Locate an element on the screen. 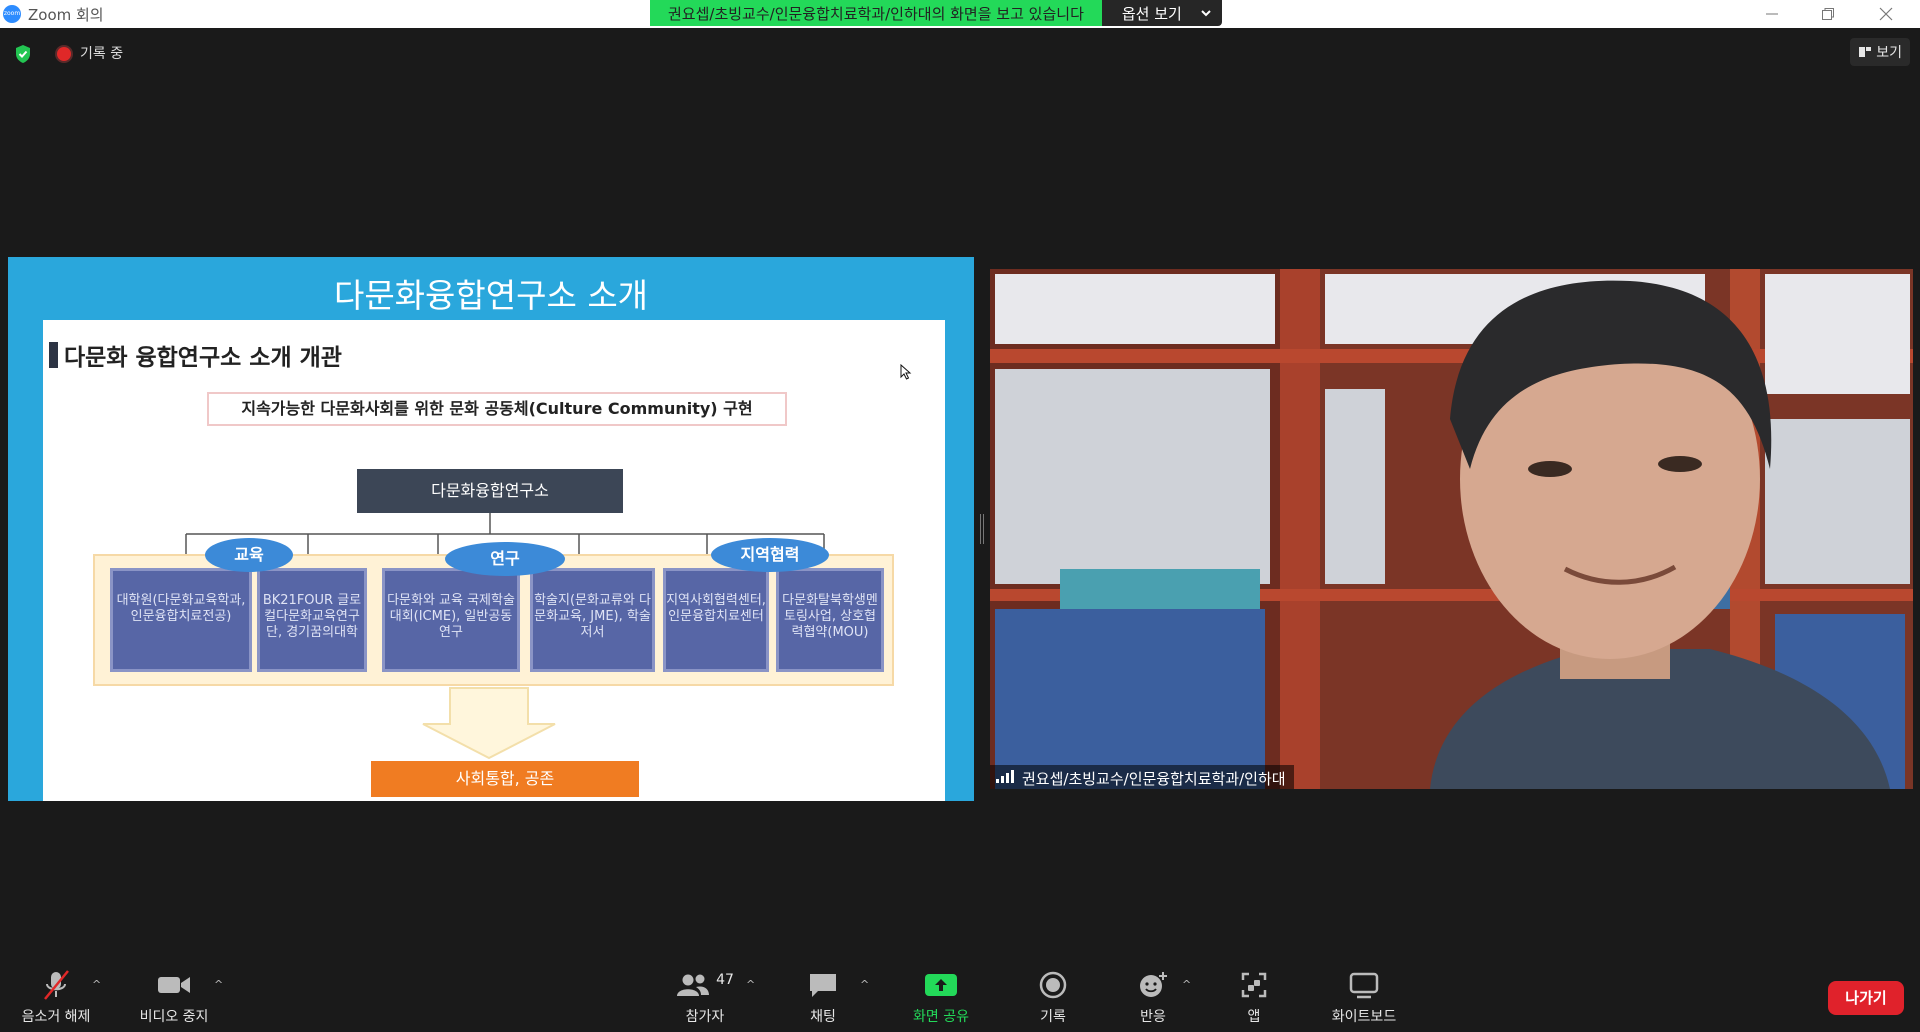 The height and width of the screenshot is (1032, 1920). view-options-button: 옵션 보기 is located at coordinates (1161, 13).